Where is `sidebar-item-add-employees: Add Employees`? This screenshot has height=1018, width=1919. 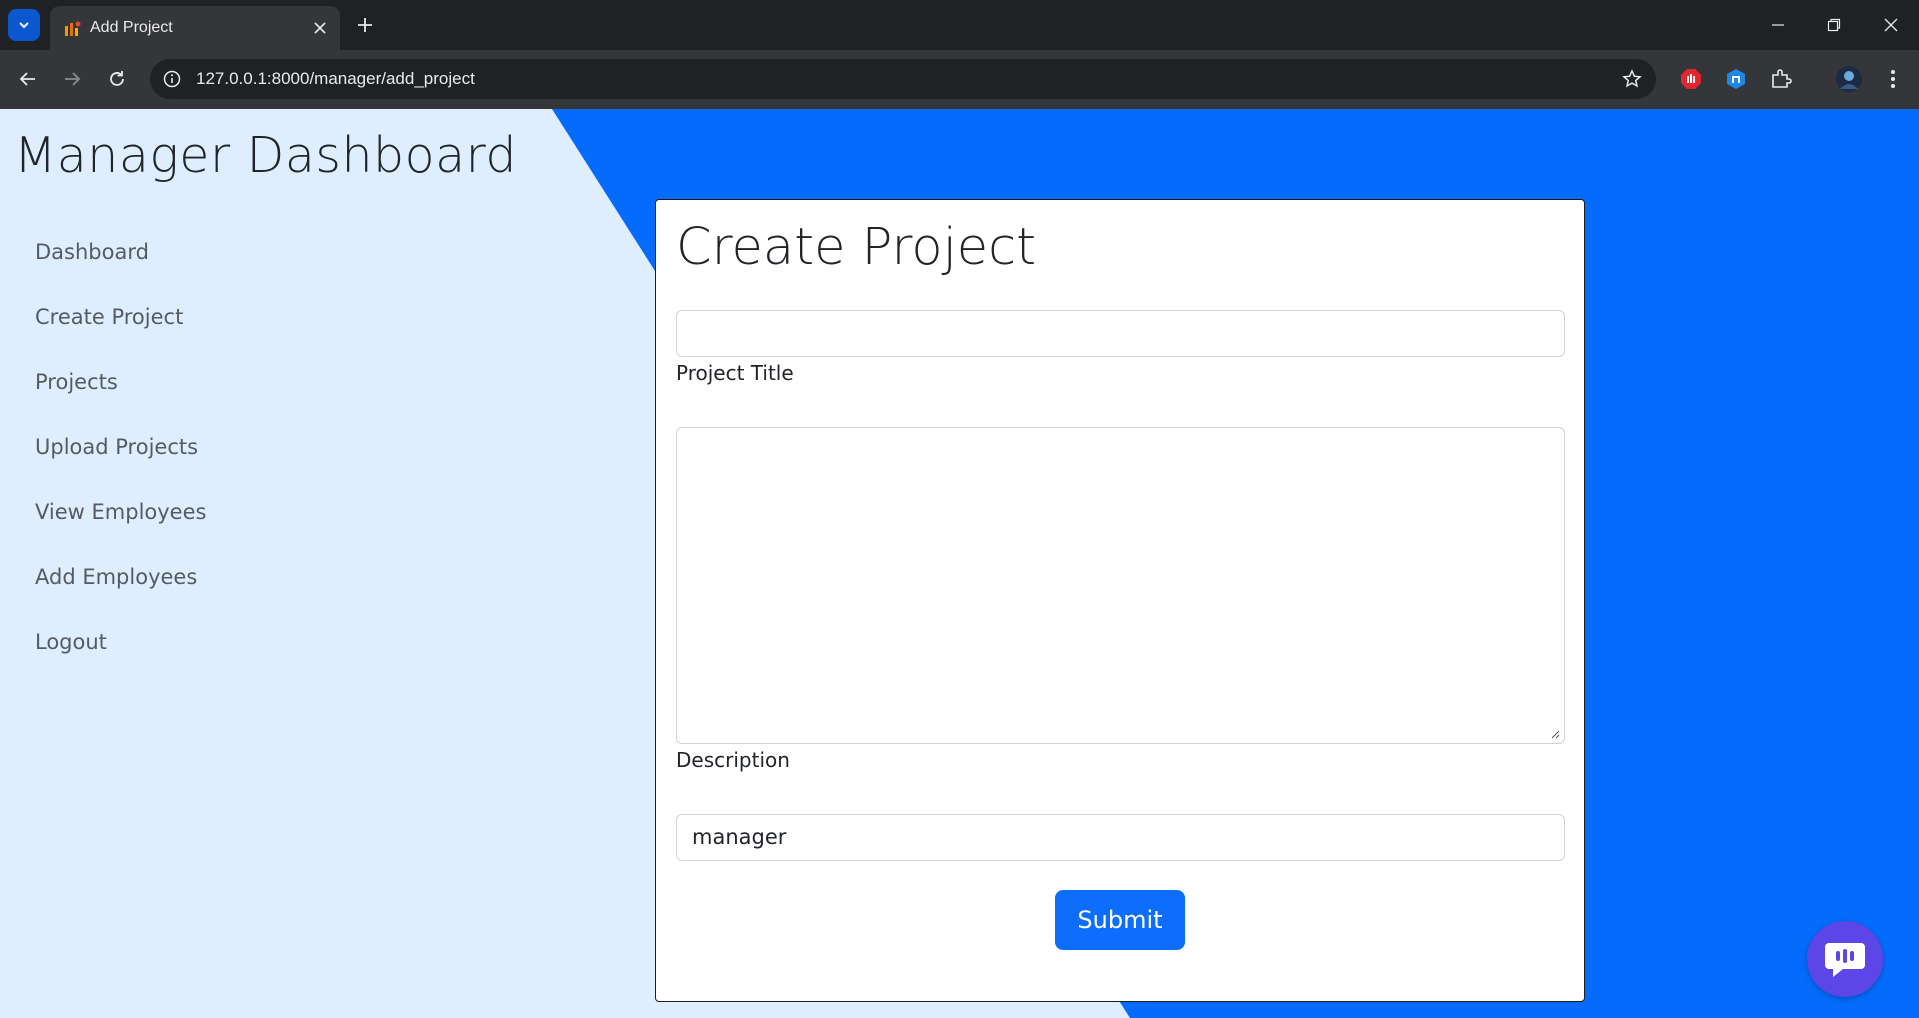 sidebar-item-add-employees: Add Employees is located at coordinates (120, 597).